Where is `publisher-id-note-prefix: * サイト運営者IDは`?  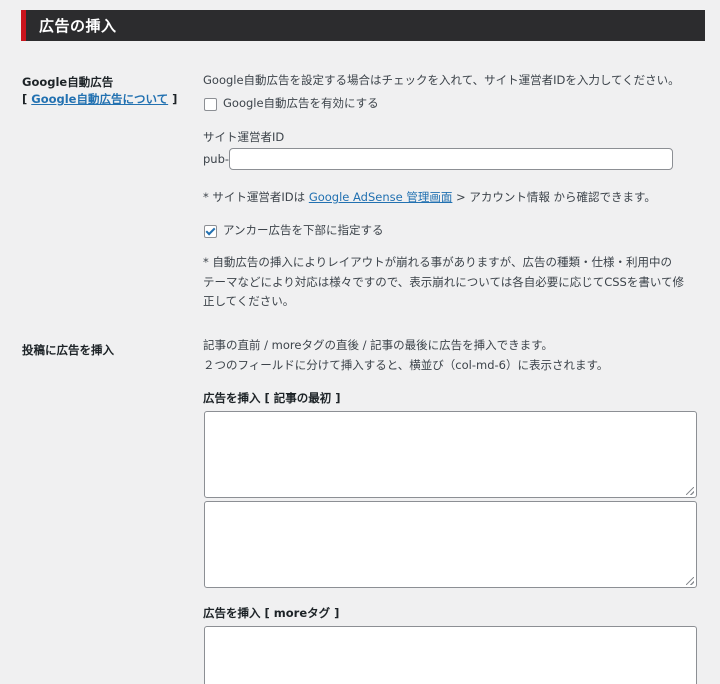 publisher-id-note-prefix: * サイト運営者IDは is located at coordinates (256, 197).